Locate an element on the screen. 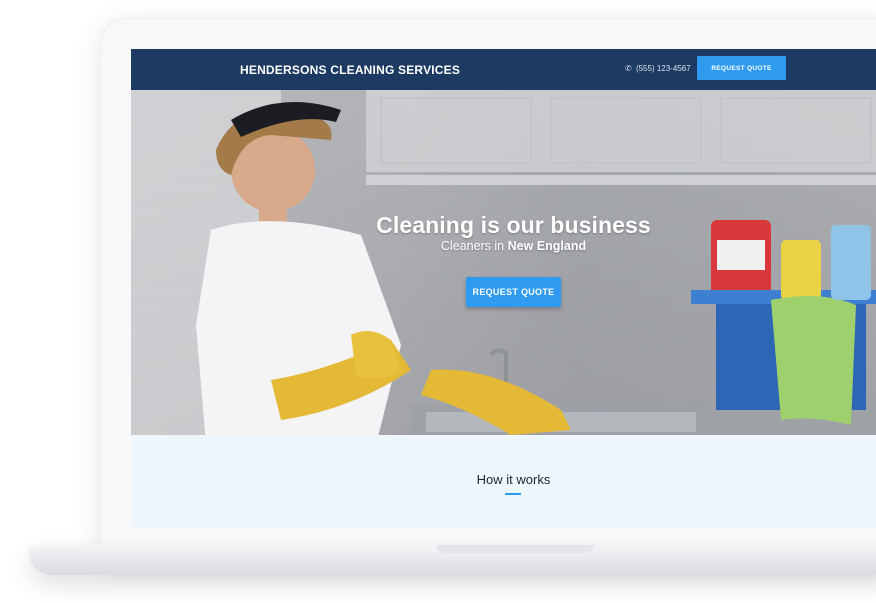 The width and height of the screenshot is (876, 603). how-it-works-section: How it works is located at coordinates (503, 481).